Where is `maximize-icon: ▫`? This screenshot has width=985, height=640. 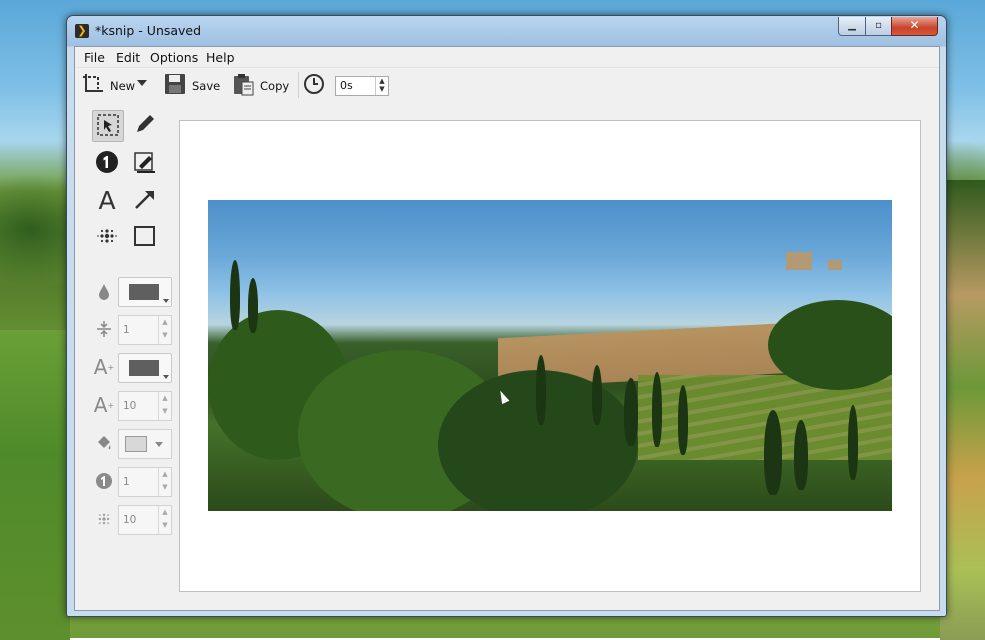
maximize-icon: ▫ is located at coordinates (878, 25).